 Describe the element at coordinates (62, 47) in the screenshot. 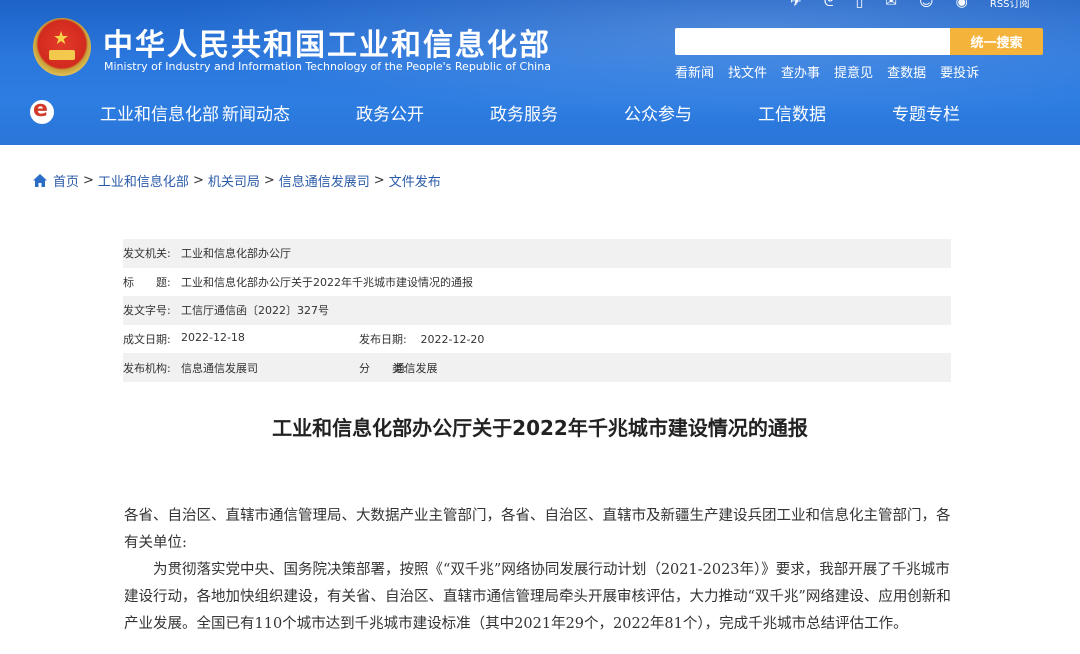

I see `national-emblem-icon: ★` at that location.